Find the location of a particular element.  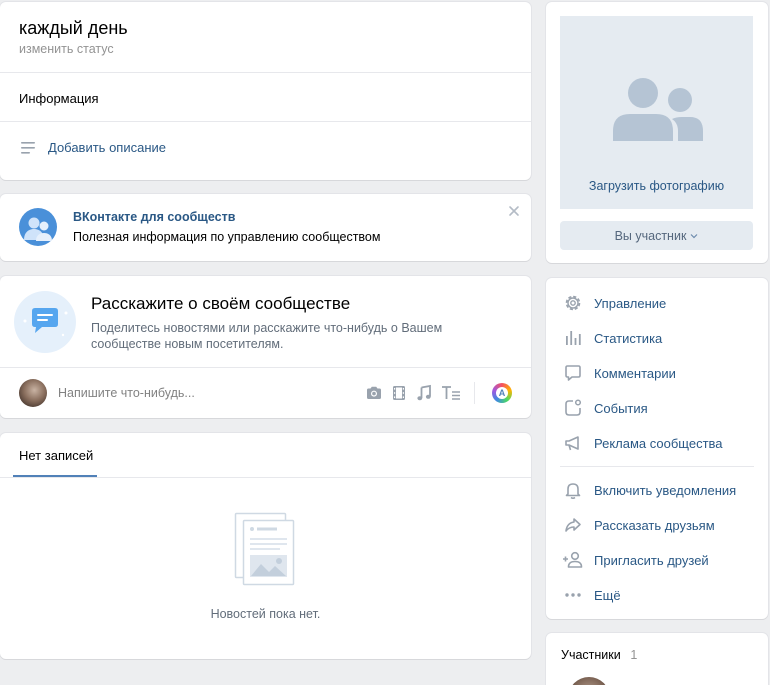

menu-item-share: Рассказать друзьям is located at coordinates (638, 525).